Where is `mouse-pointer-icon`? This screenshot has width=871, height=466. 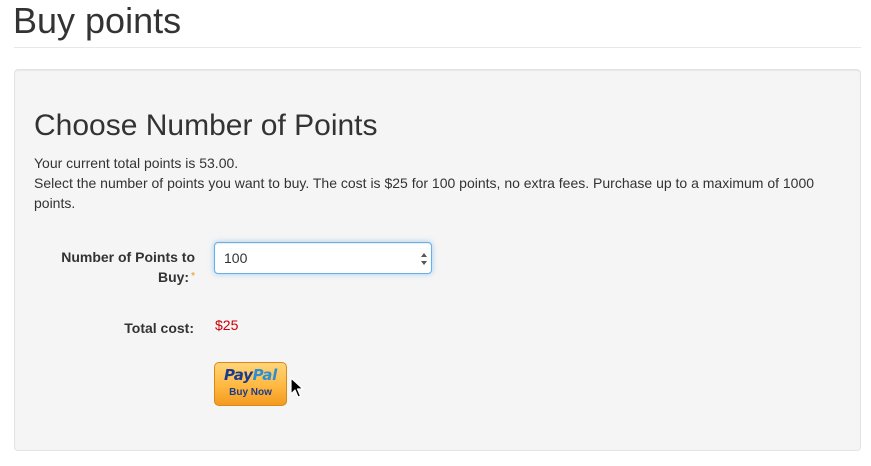
mouse-pointer-icon is located at coordinates (297, 387).